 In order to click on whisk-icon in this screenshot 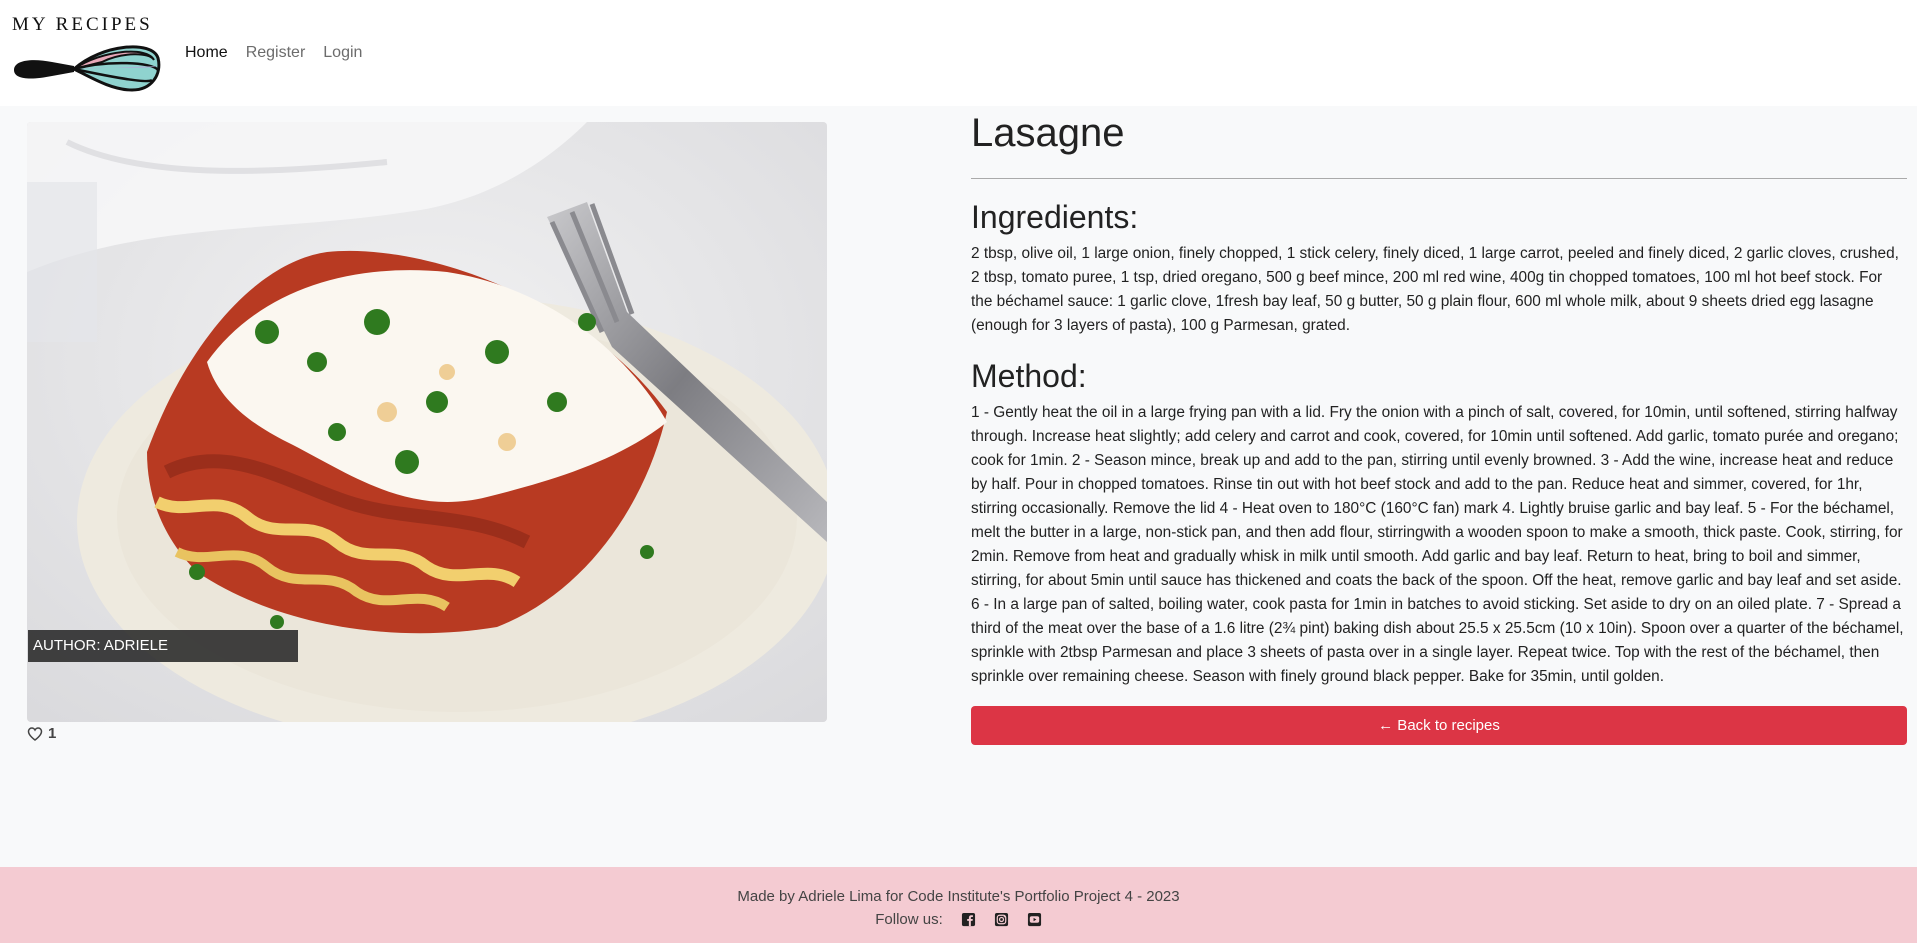, I will do `click(87, 68)`.